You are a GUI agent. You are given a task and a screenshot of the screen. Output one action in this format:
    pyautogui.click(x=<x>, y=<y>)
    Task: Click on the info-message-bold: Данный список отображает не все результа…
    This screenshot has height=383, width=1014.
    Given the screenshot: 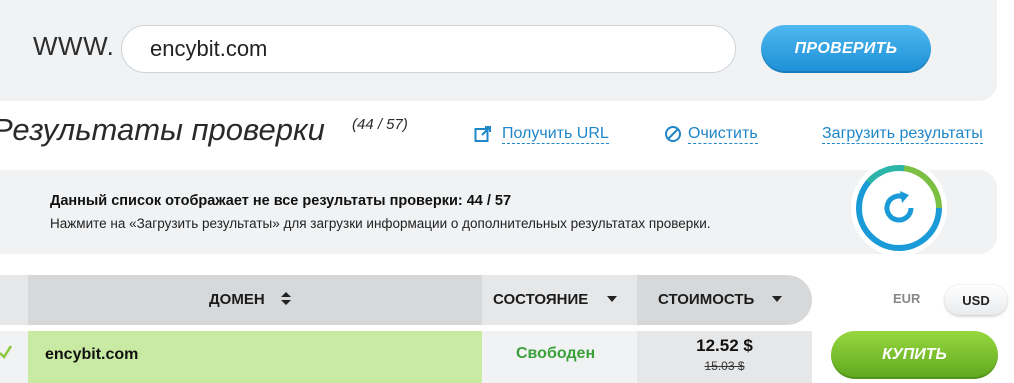 What is the action you would take?
    pyautogui.click(x=281, y=201)
    